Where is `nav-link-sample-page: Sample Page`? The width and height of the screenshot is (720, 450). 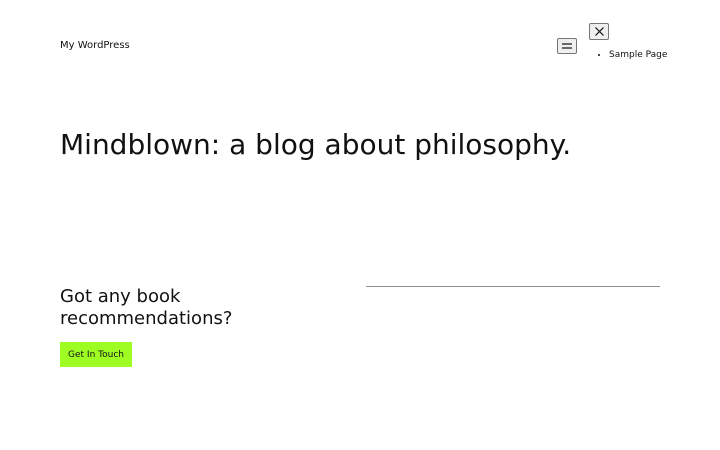
nav-link-sample-page: Sample Page is located at coordinates (638, 55).